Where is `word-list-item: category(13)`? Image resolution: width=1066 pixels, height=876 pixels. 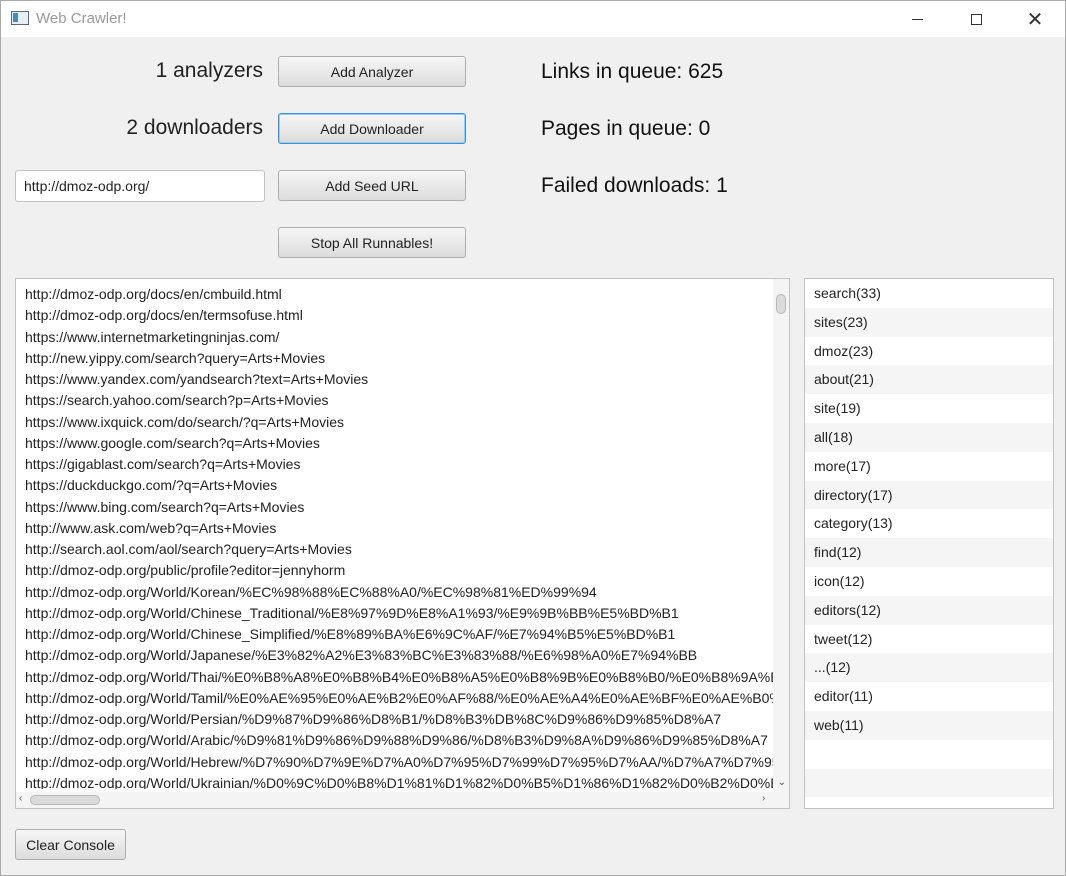
word-list-item: category(13) is located at coordinates (929, 523).